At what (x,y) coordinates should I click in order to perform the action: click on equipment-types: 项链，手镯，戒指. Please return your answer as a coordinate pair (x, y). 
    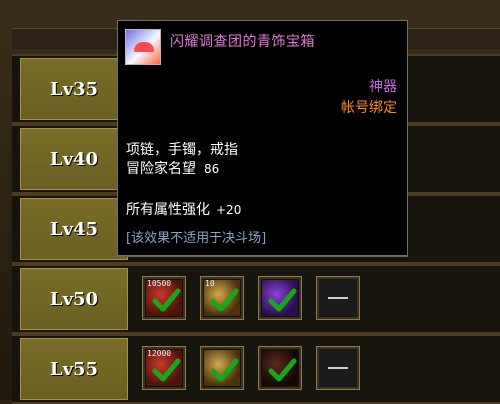
    Looking at the image, I should click on (182, 150).